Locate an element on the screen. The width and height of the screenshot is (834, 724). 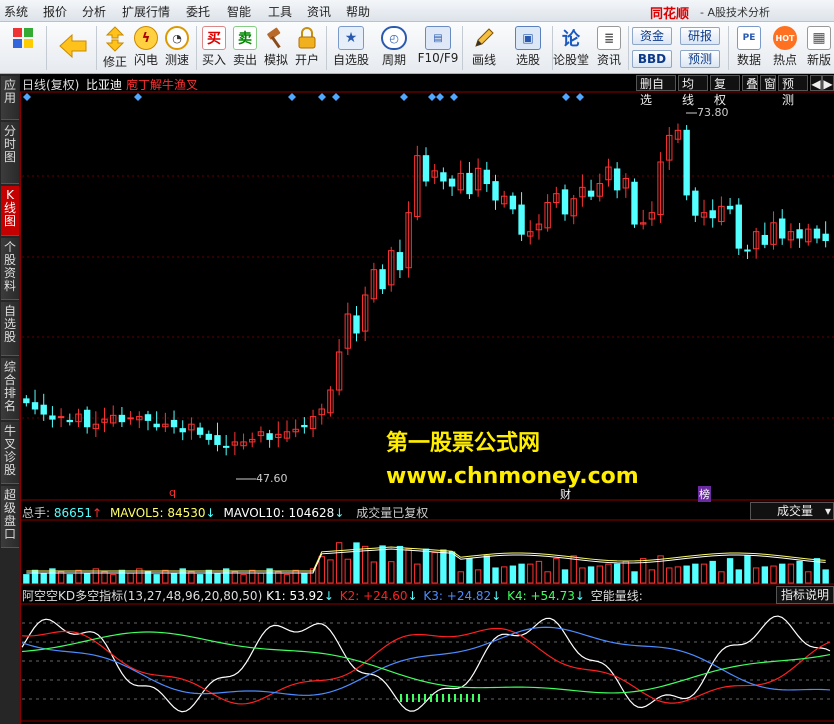
k2-label: K2: is located at coordinates (351, 596).